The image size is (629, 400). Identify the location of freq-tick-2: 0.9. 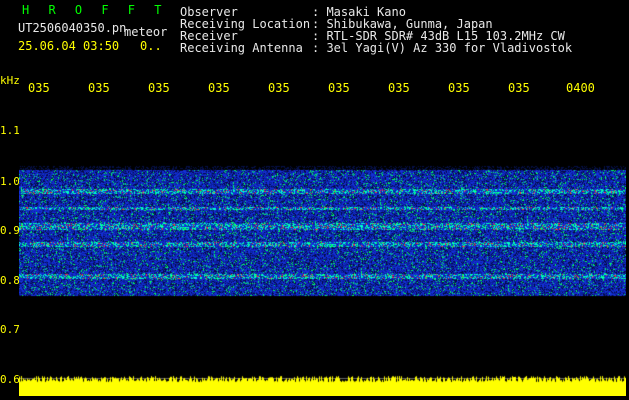
(10, 230).